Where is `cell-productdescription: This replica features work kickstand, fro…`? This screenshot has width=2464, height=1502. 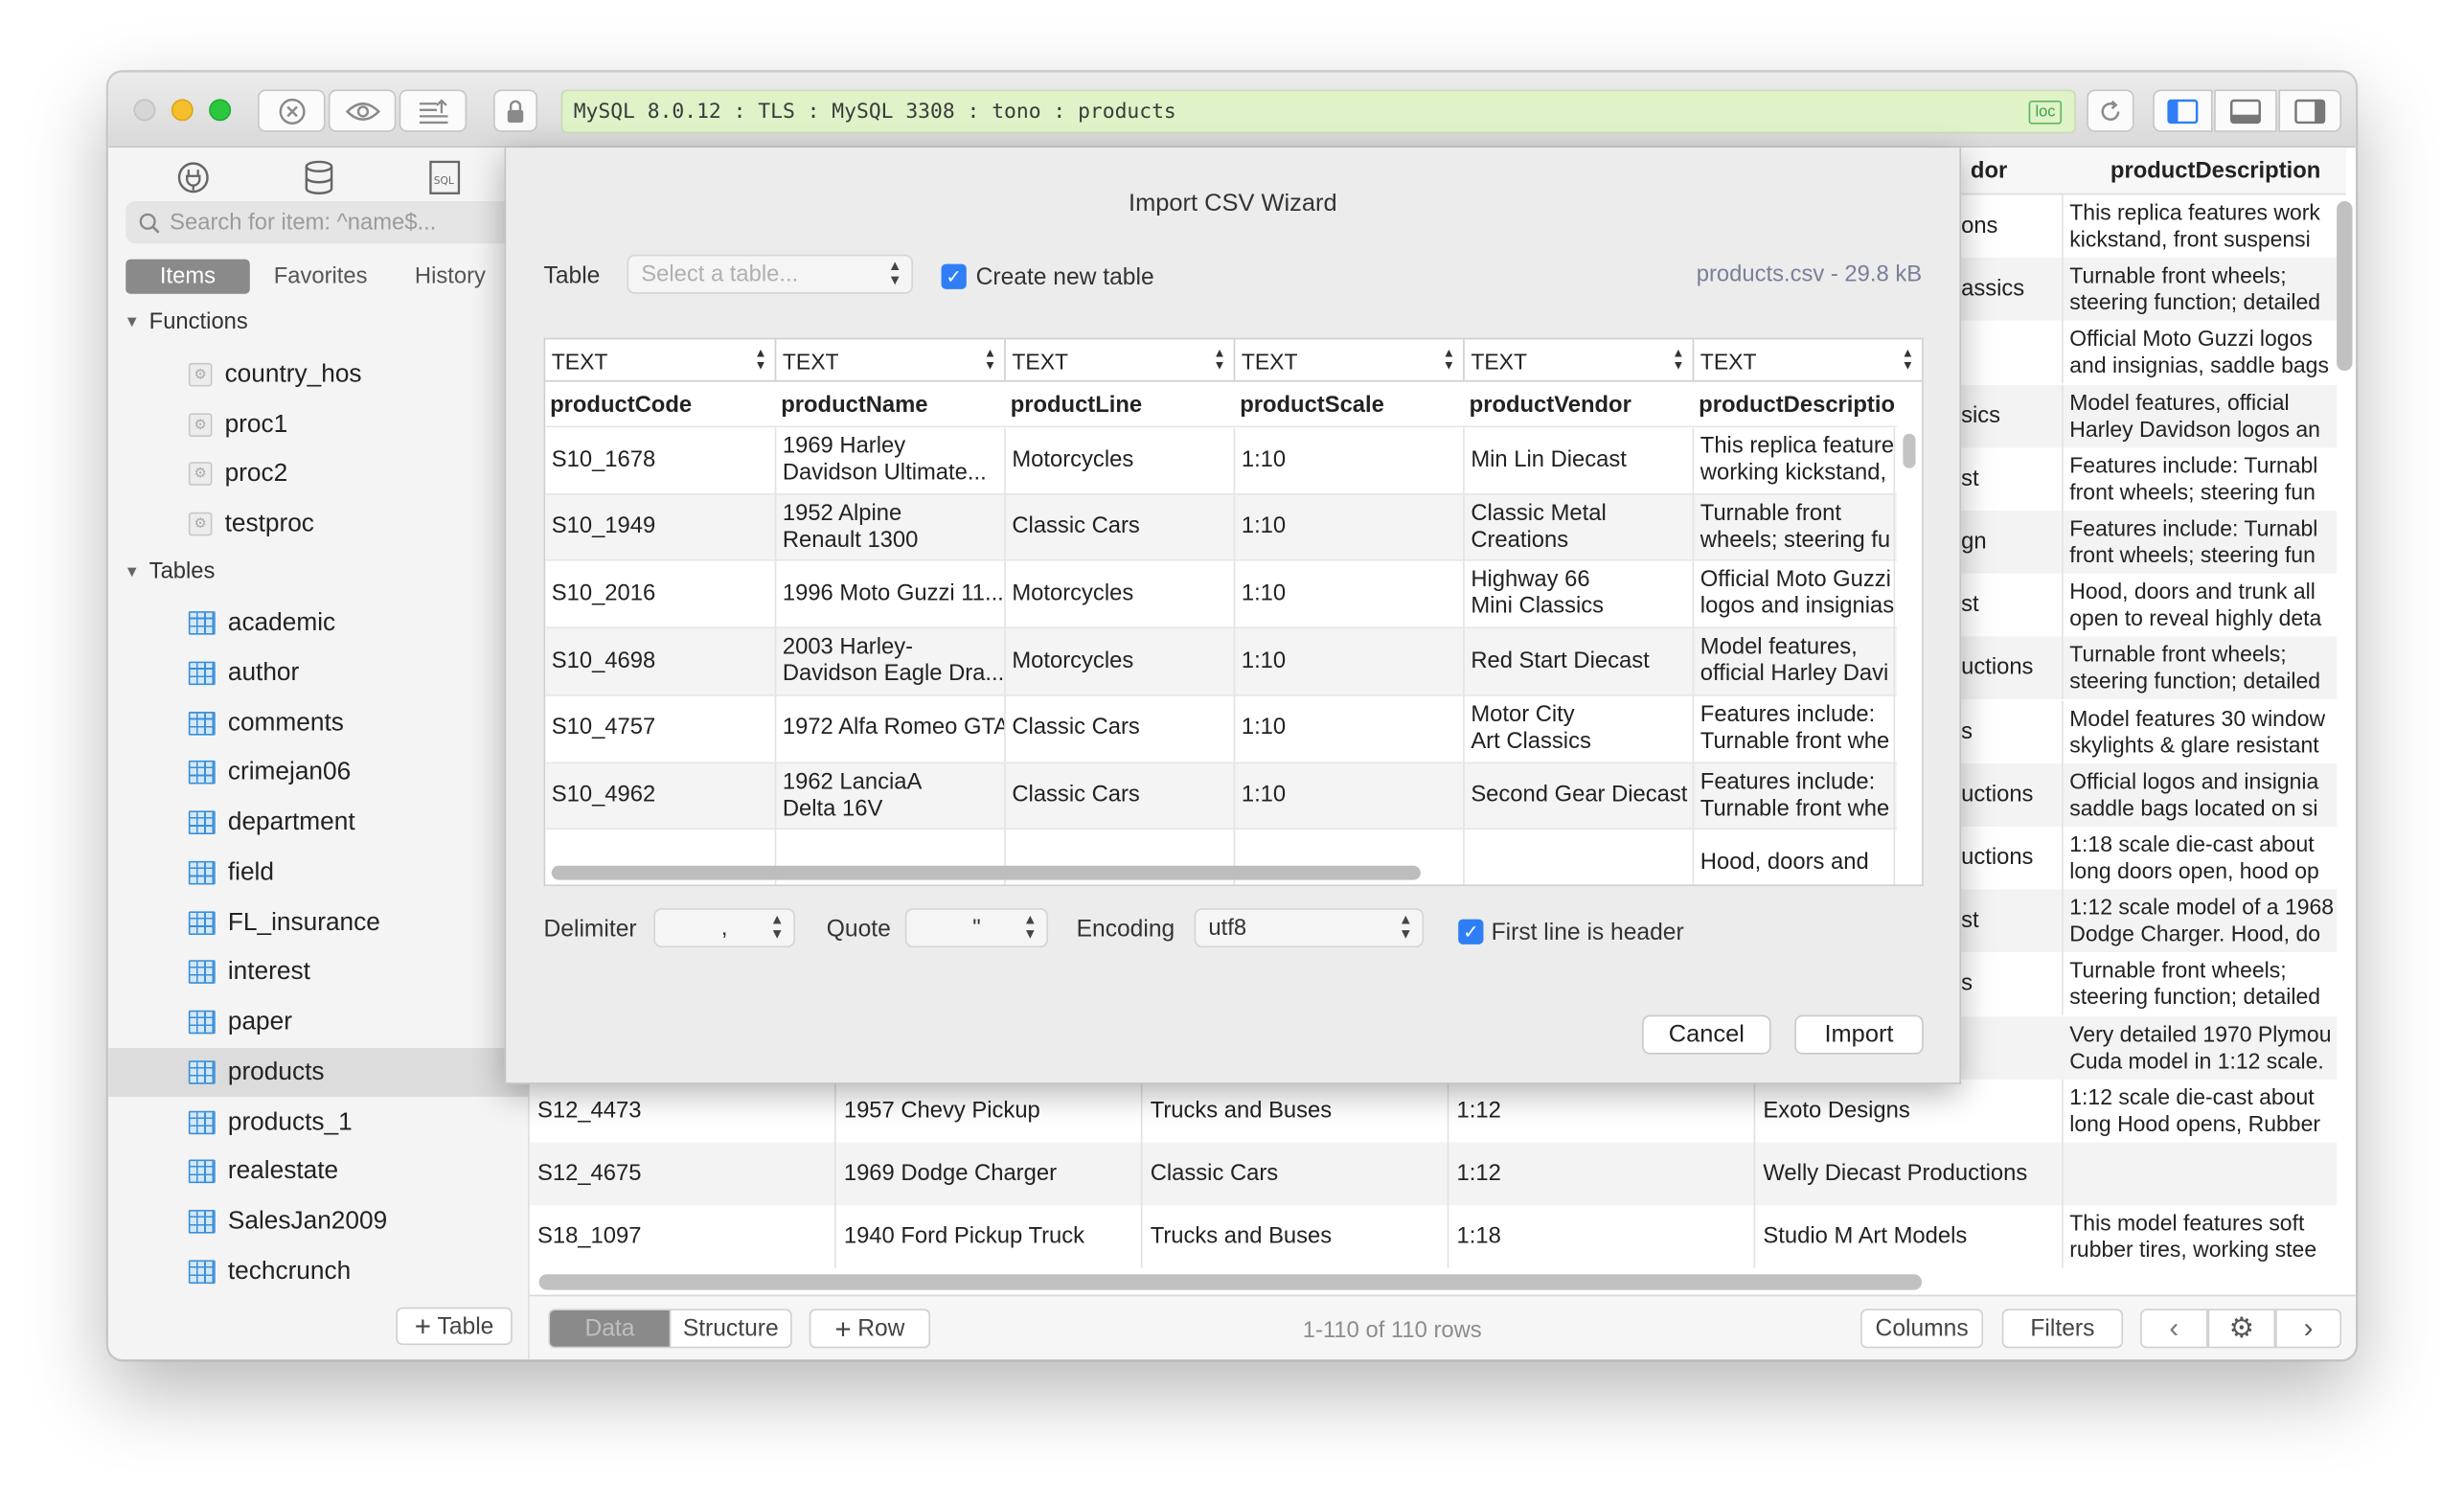
cell-productdescription: This replica features work kickstand, fro… is located at coordinates (2201, 226).